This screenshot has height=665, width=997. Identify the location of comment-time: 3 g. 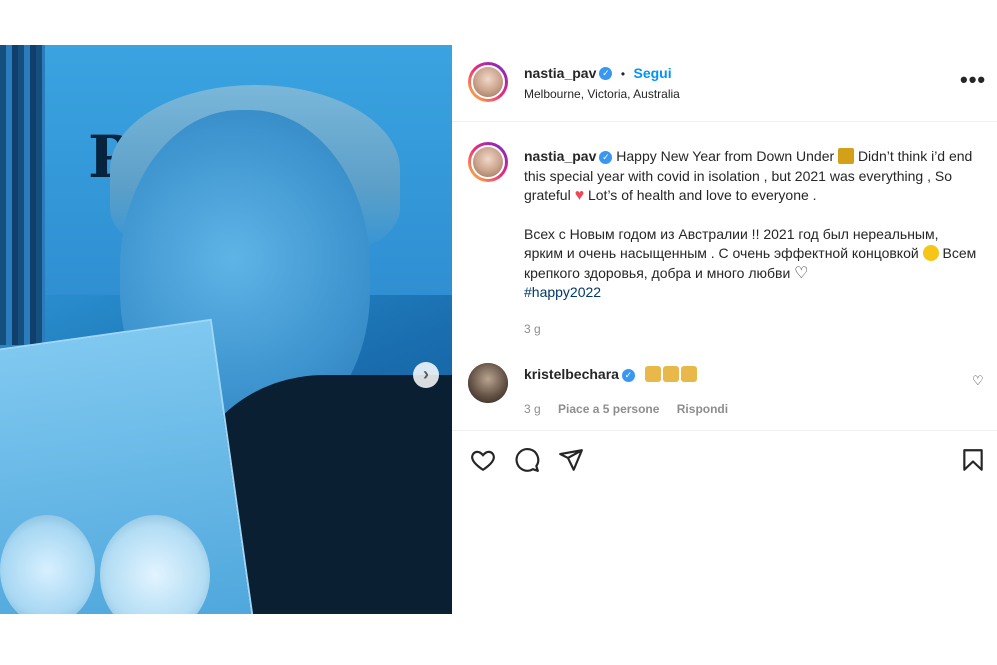
(532, 409).